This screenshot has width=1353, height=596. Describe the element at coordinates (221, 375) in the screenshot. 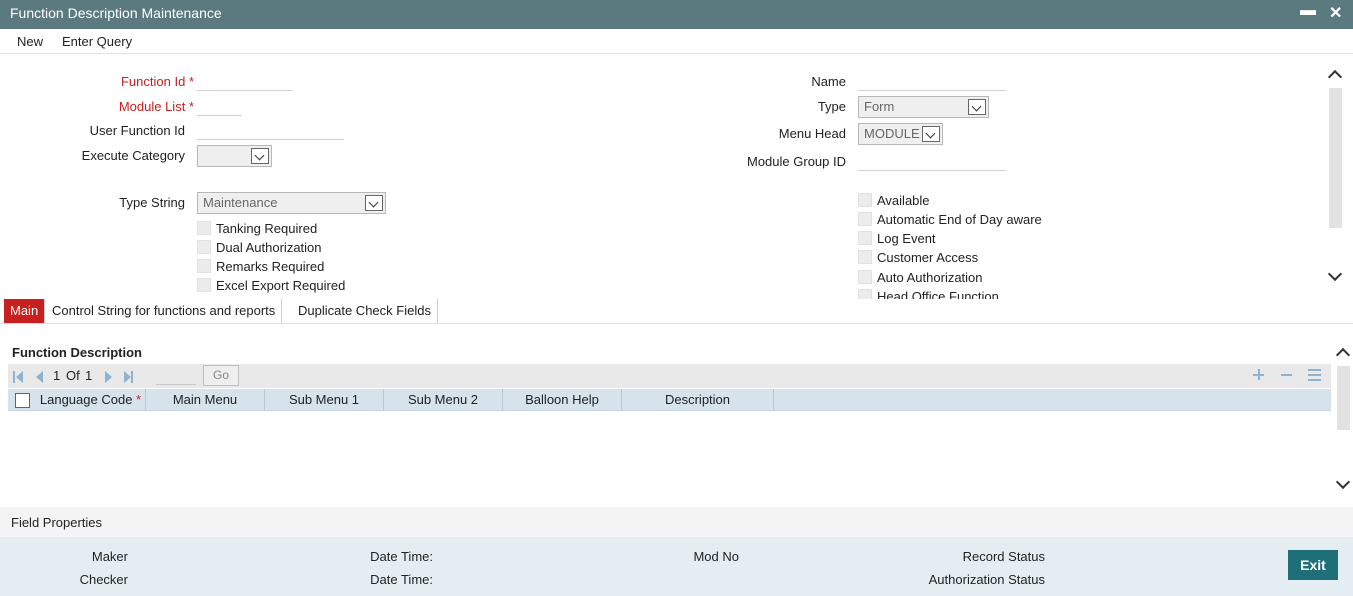

I see `go-button: Go` at that location.